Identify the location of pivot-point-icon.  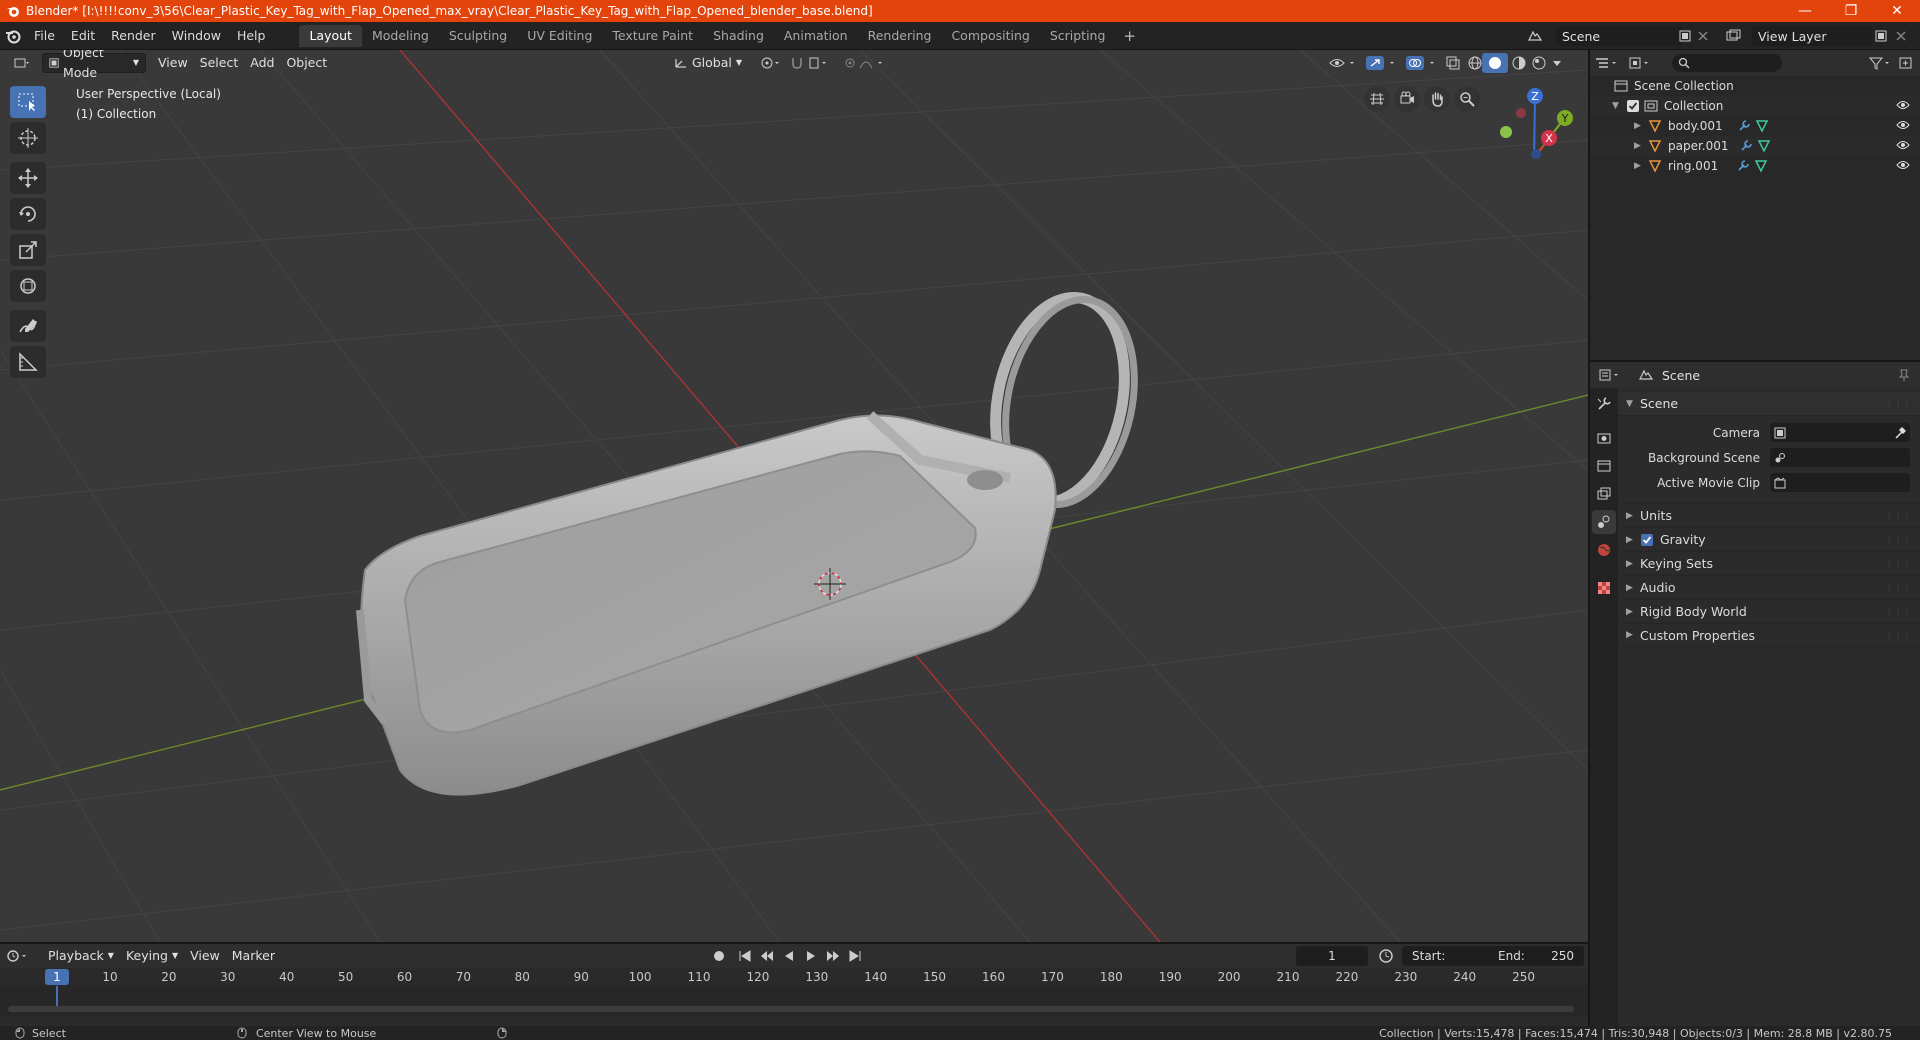
(771, 63).